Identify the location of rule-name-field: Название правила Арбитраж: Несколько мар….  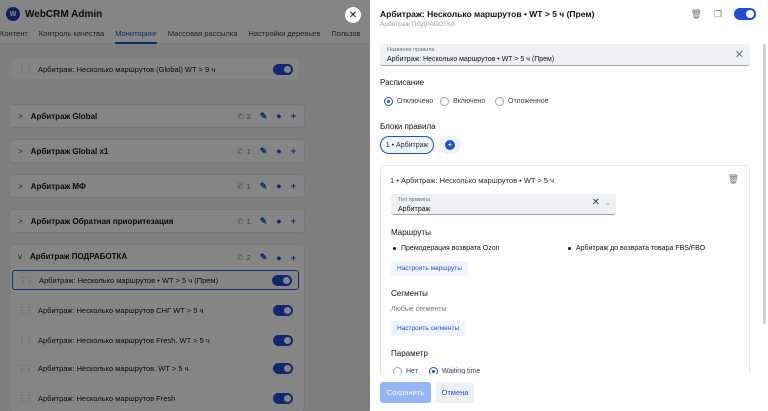
(565, 55).